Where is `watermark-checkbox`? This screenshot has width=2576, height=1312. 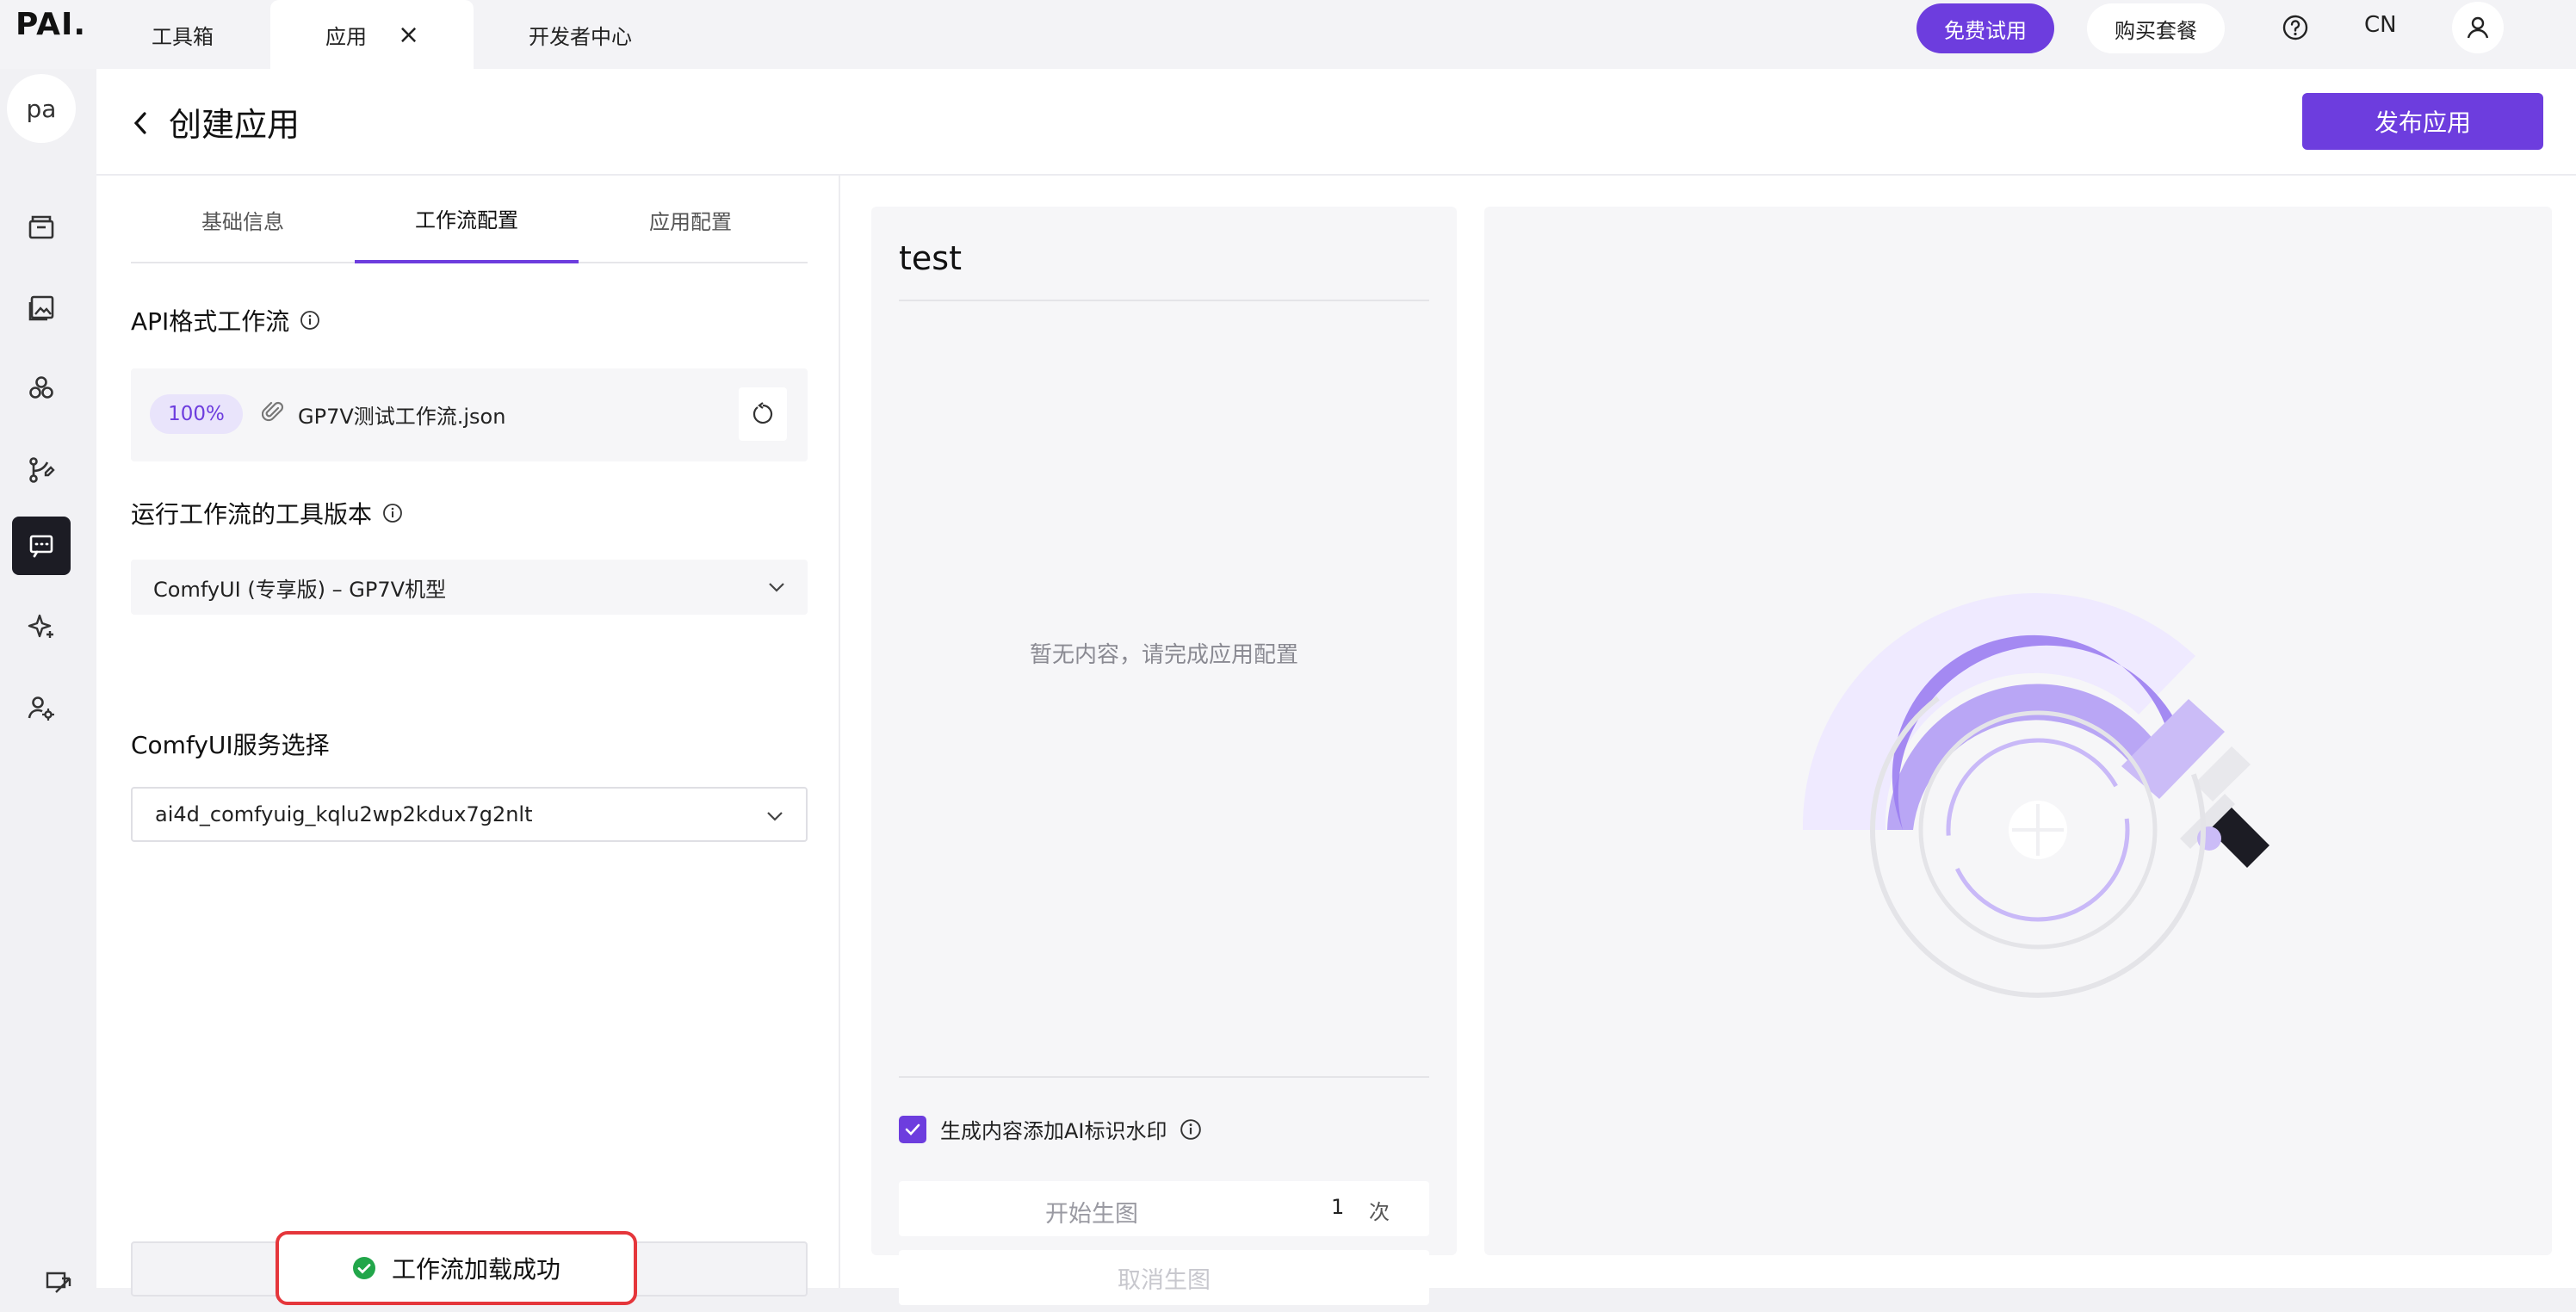 watermark-checkbox is located at coordinates (913, 1129).